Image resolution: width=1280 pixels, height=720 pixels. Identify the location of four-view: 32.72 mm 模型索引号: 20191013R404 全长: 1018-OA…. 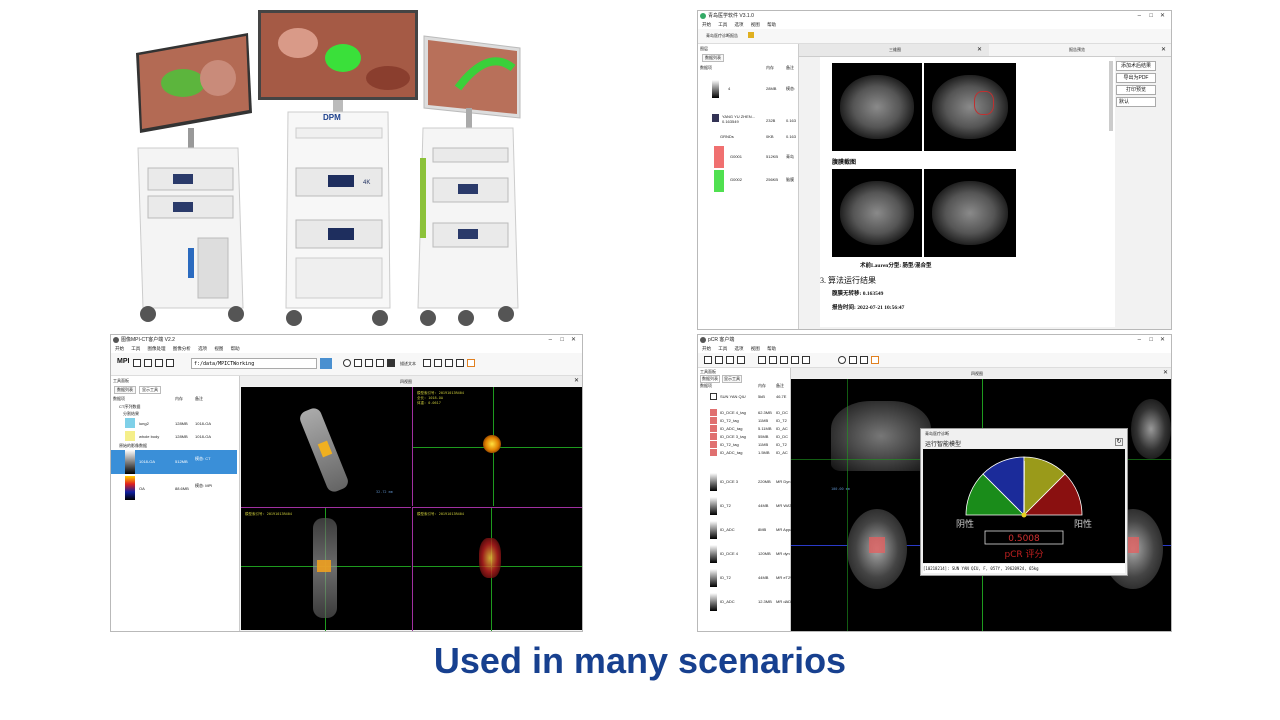
(411, 509).